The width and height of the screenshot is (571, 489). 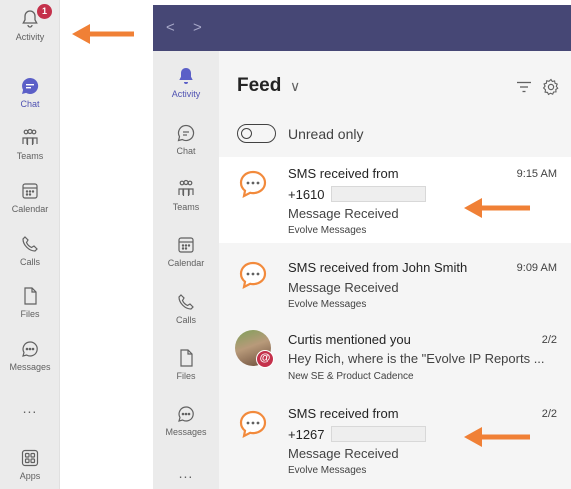 What do you see at coordinates (536, 174) in the screenshot?
I see `feed-item-time: 9:15 AM` at bounding box center [536, 174].